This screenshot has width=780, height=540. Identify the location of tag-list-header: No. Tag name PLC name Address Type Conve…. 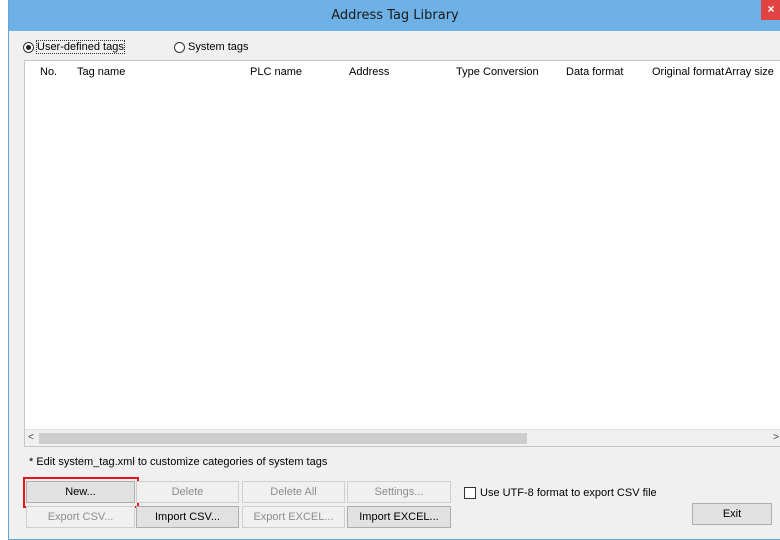
(402, 71).